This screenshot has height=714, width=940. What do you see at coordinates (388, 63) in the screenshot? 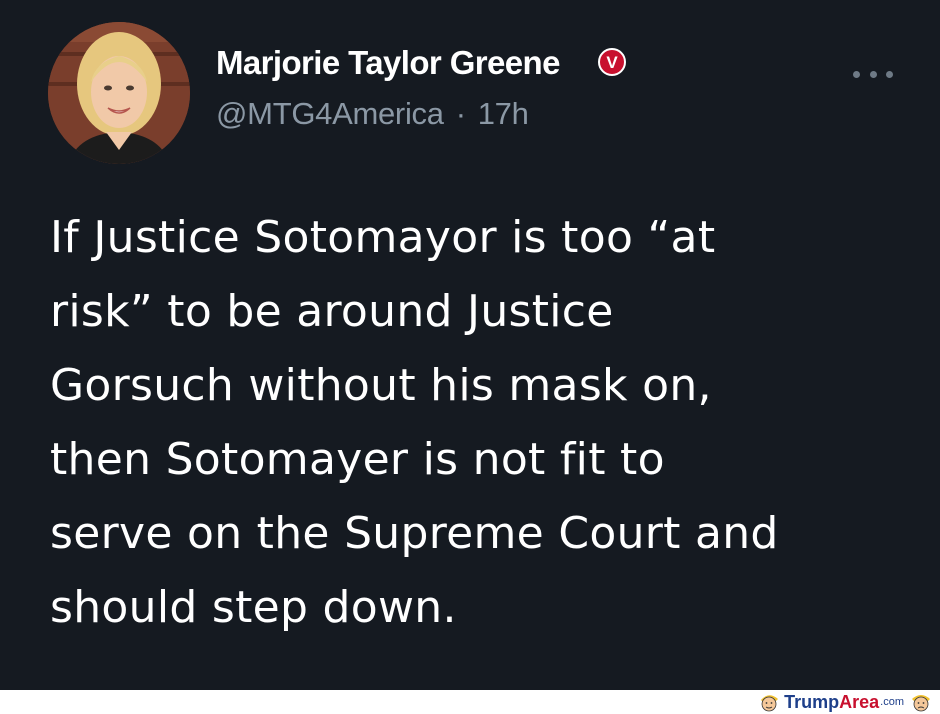
I see `display-name: Marjorie Taylor Greene` at bounding box center [388, 63].